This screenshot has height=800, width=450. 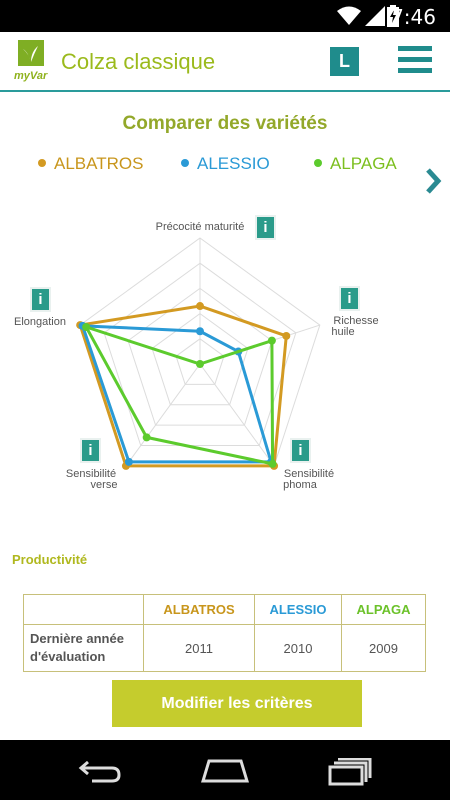 What do you see at coordinates (350, 772) in the screenshot?
I see `recent-apps-icon` at bounding box center [350, 772].